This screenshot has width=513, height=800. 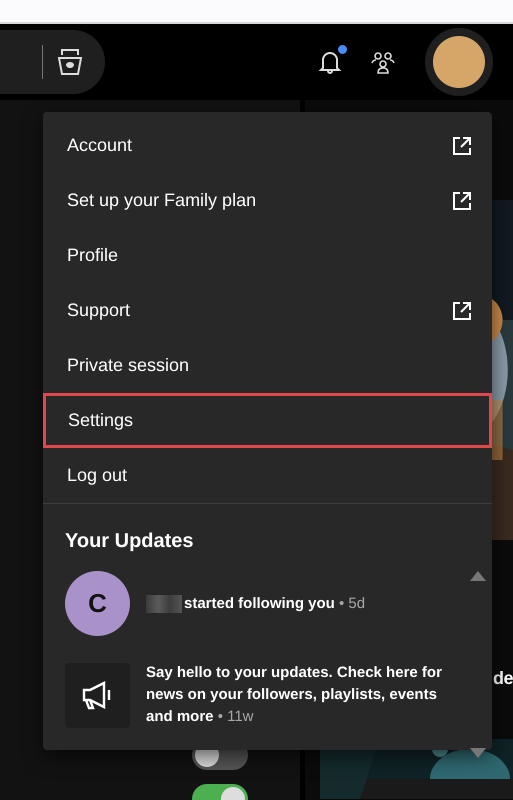 I want to click on scroll-up-arrow, so click(x=478, y=576).